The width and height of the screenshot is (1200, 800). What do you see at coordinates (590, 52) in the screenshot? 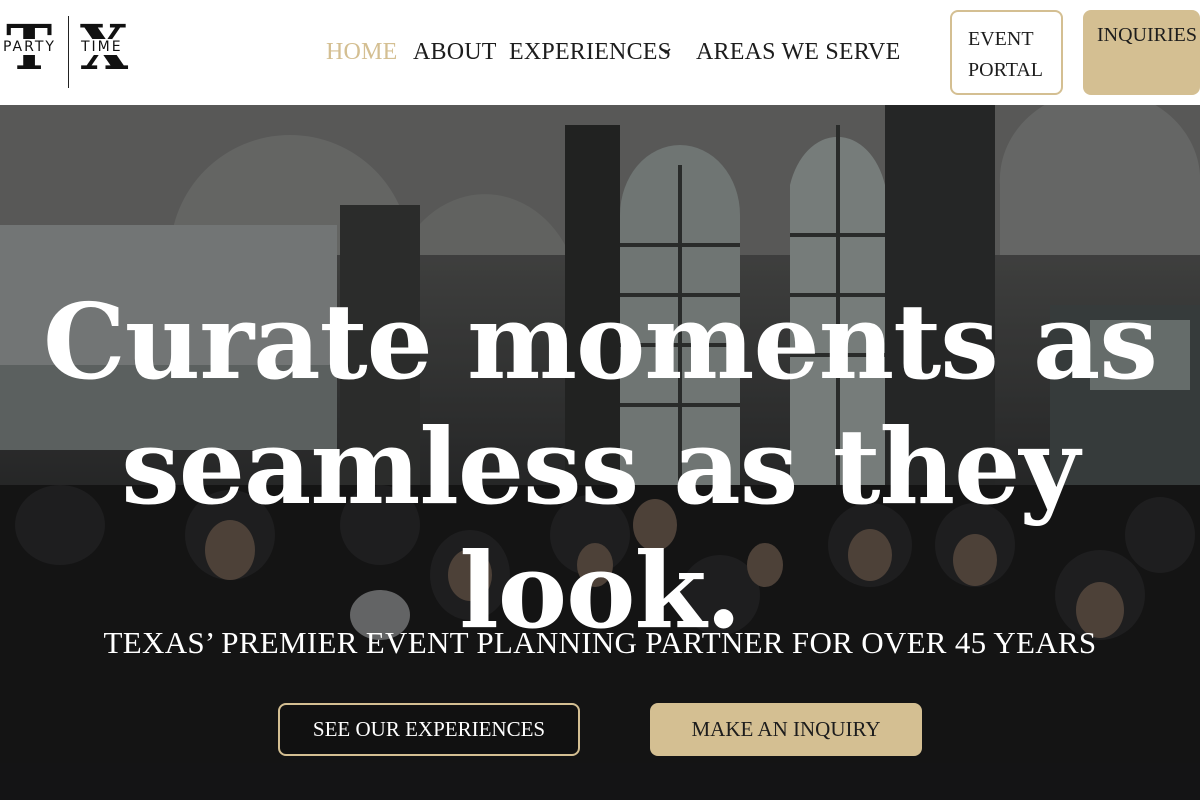
I see `nav-experiences: EXPERIENCES` at bounding box center [590, 52].